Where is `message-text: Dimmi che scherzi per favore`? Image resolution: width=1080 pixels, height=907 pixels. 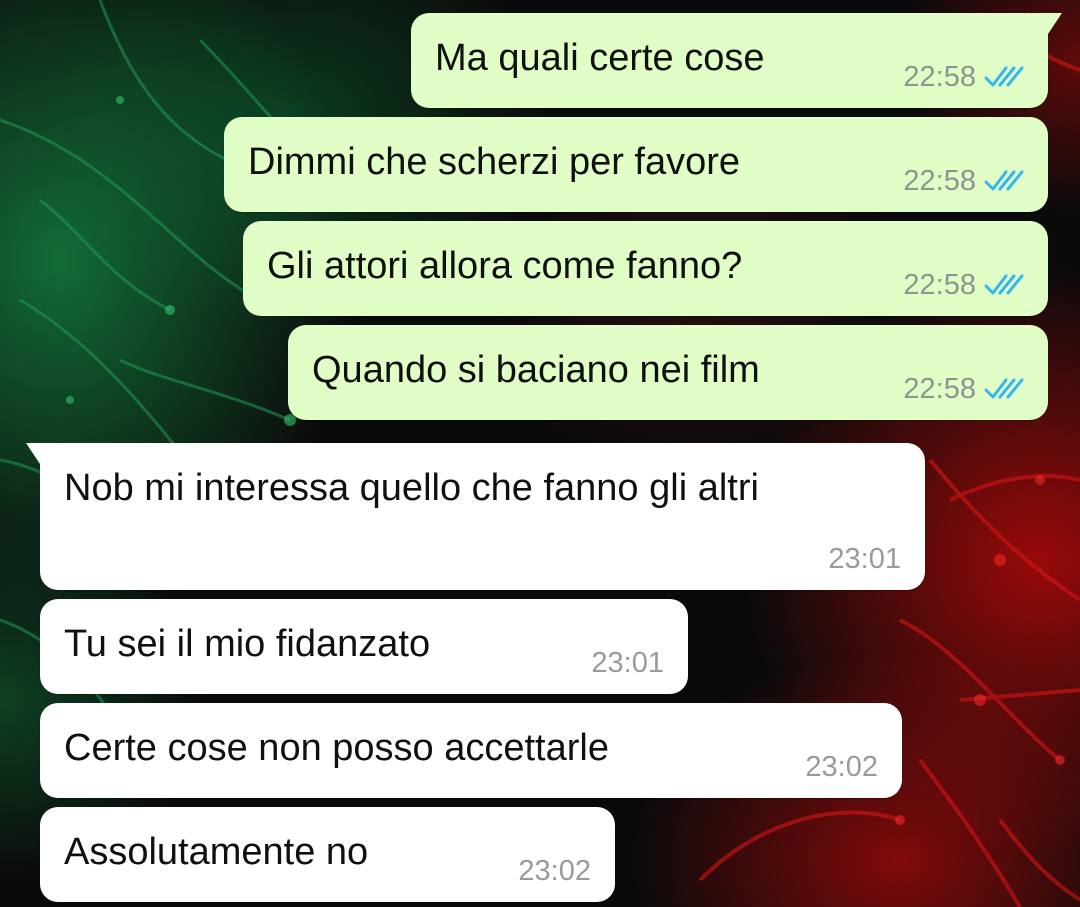 message-text: Dimmi che scherzi per favore is located at coordinates (494, 162).